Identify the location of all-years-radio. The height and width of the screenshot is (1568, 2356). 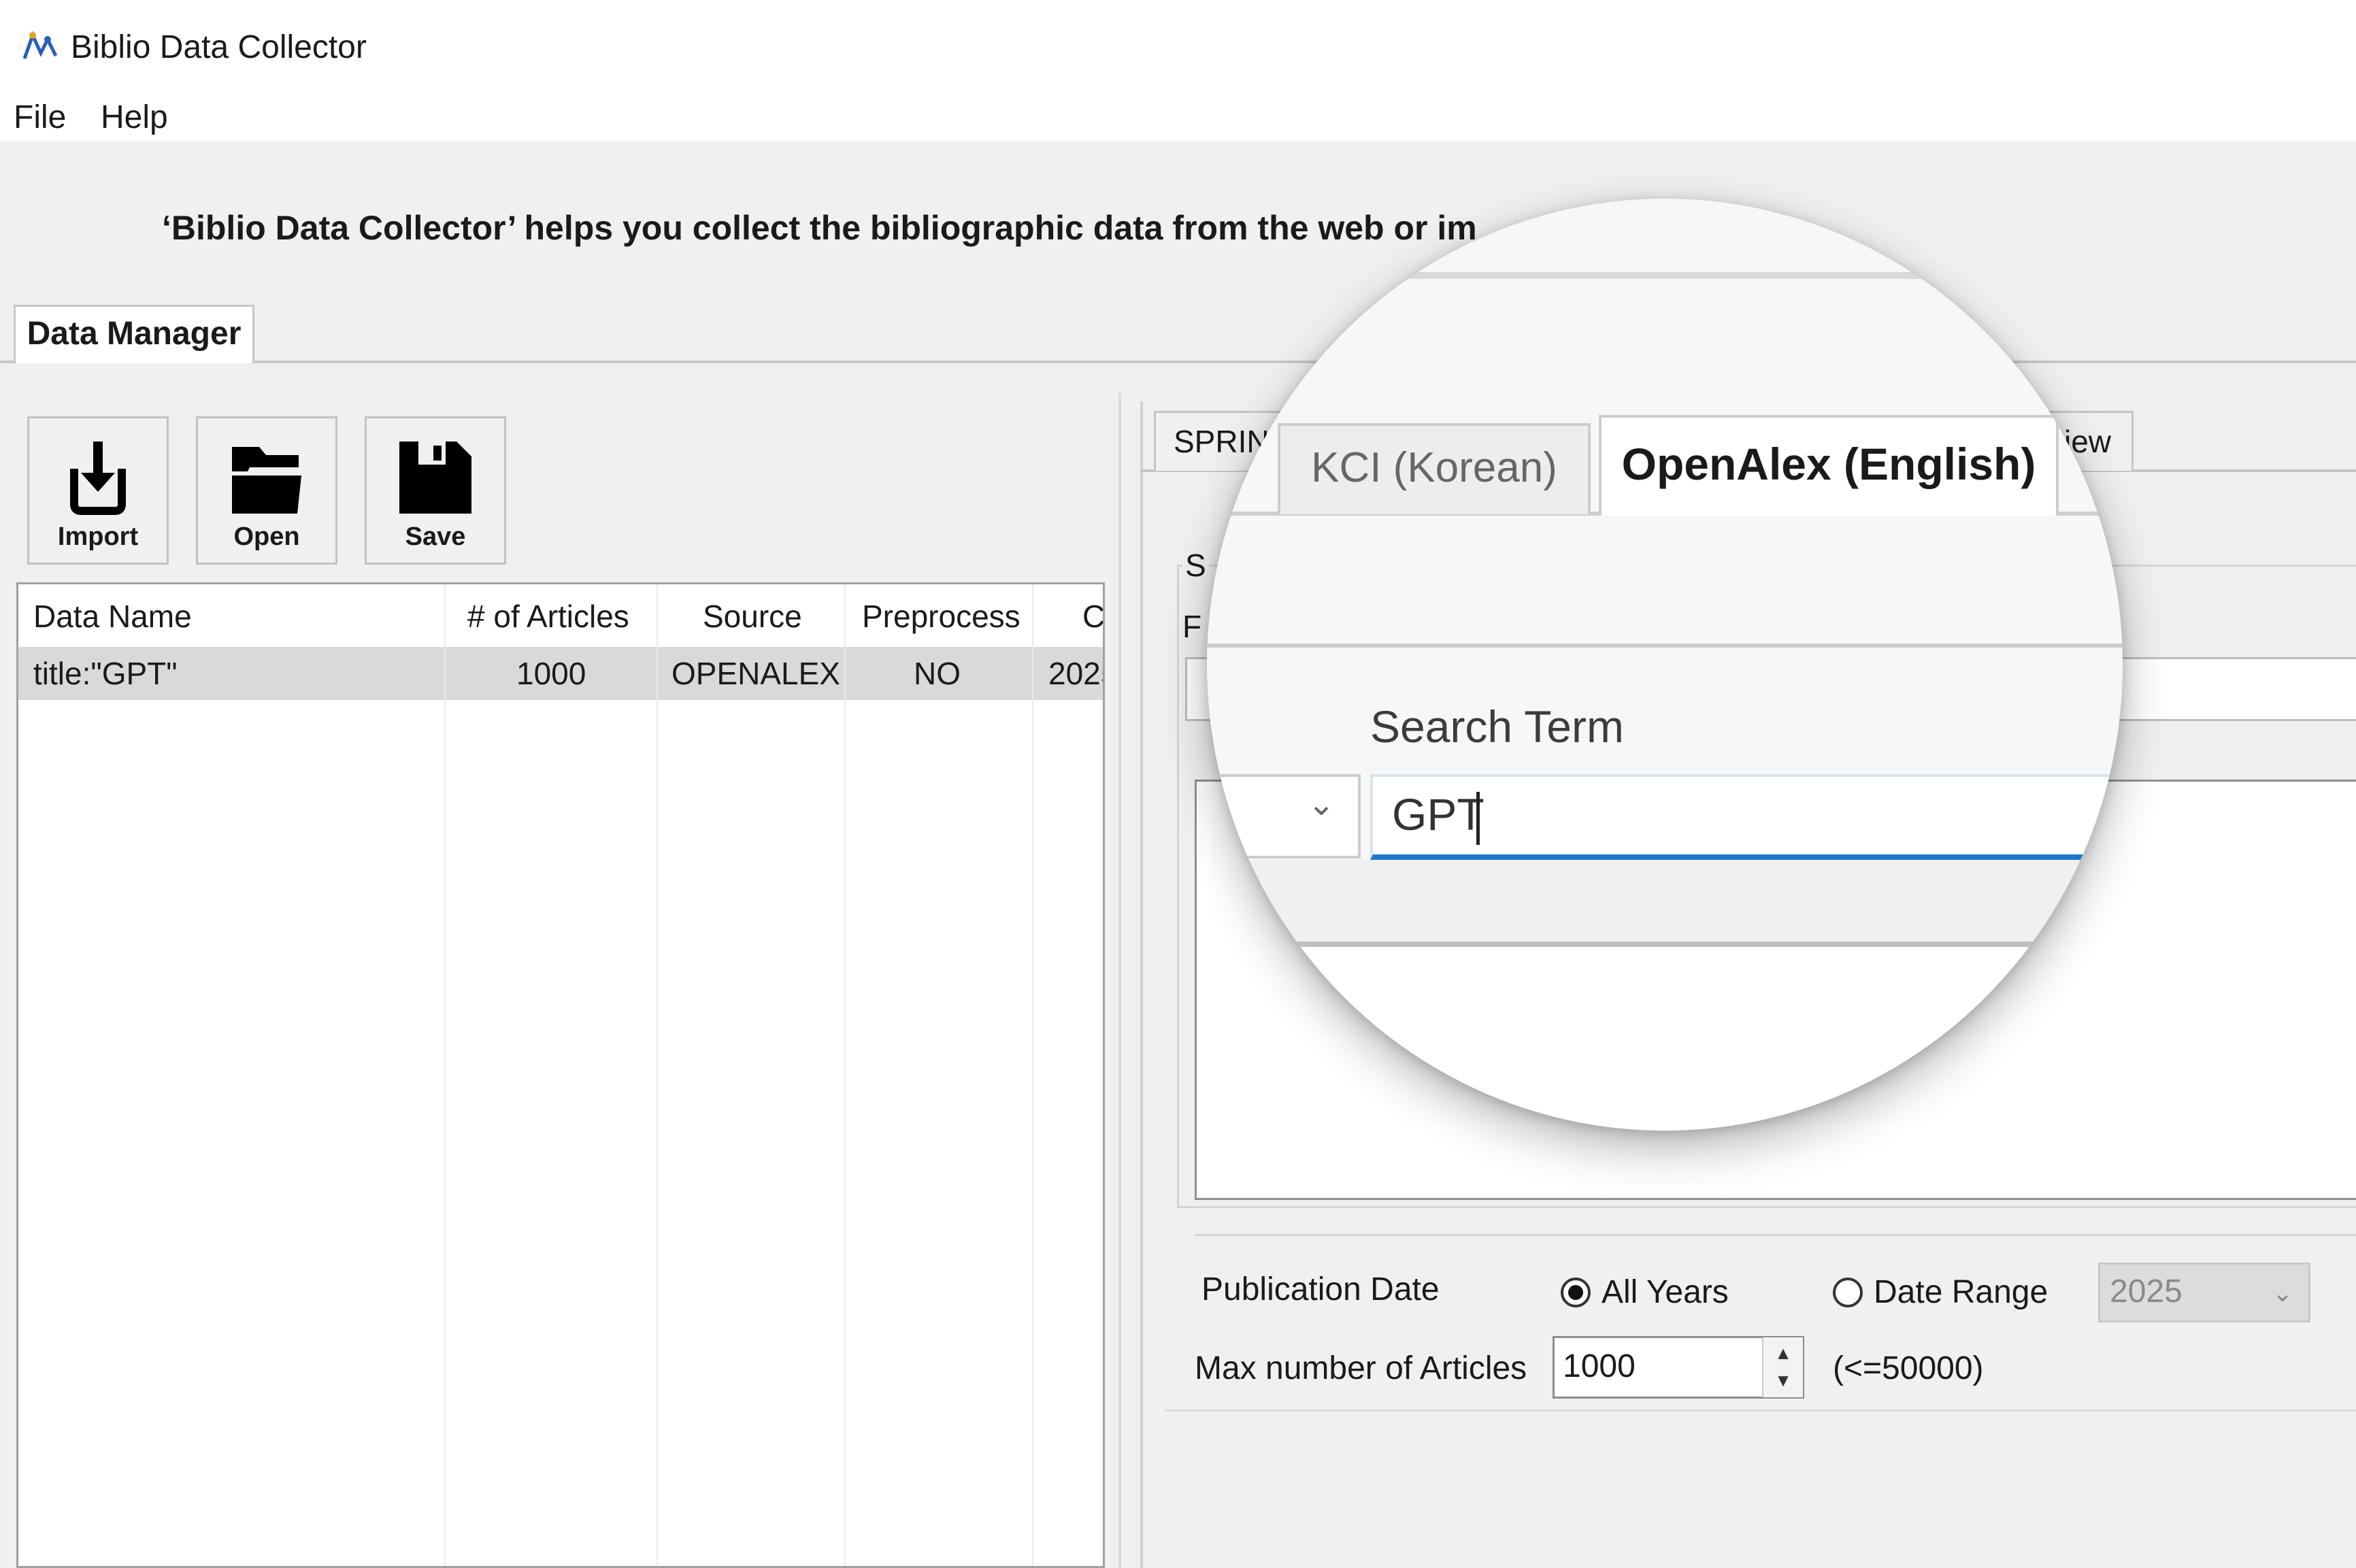
(1576, 1292).